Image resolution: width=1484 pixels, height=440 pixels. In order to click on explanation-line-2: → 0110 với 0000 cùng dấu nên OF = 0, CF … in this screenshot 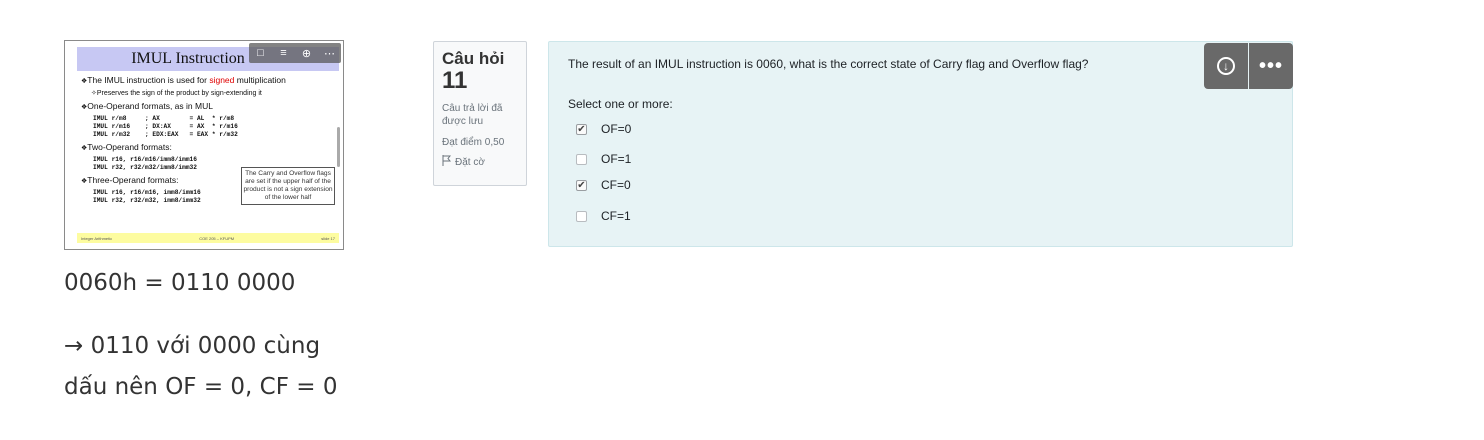, I will do `click(201, 366)`.